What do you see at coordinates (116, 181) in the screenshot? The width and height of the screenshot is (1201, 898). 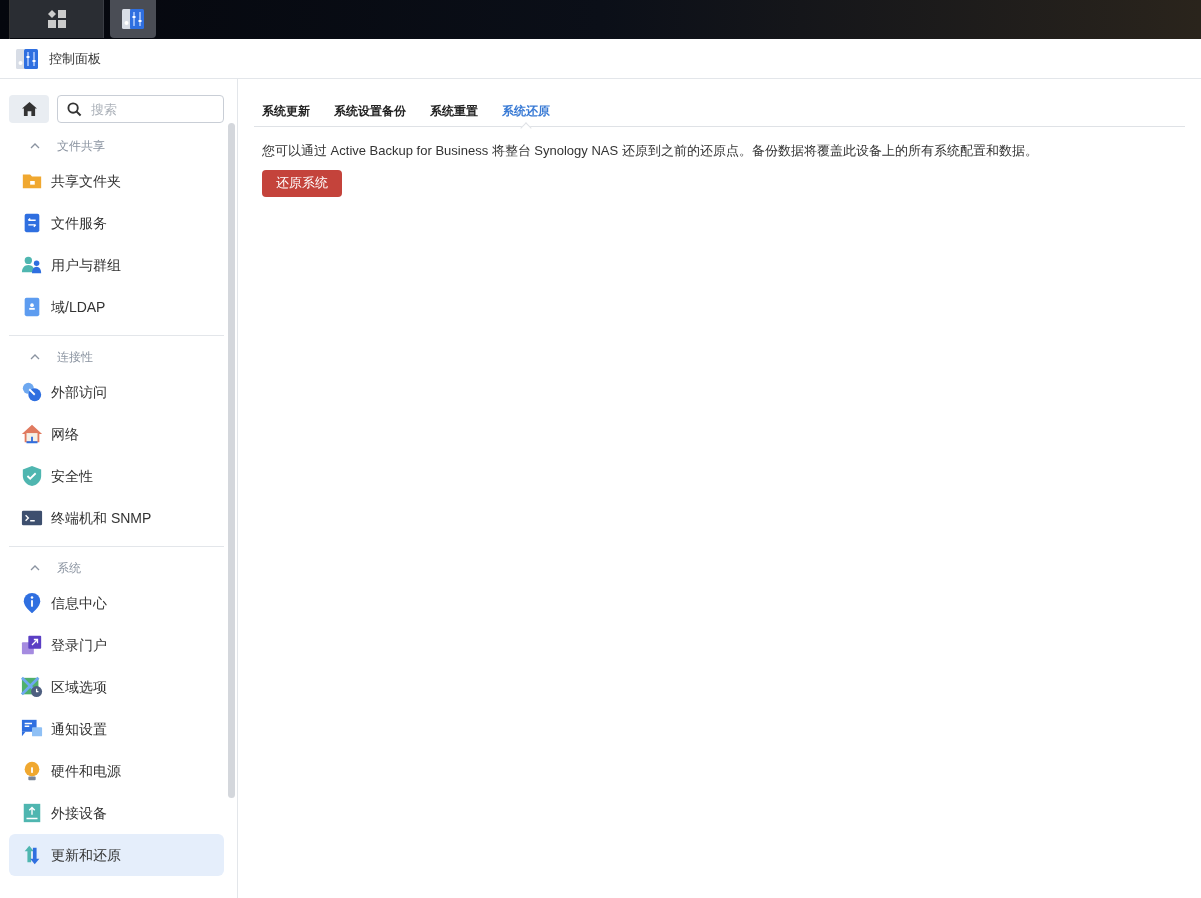 I see `sidebar-item: 共享文件夹` at bounding box center [116, 181].